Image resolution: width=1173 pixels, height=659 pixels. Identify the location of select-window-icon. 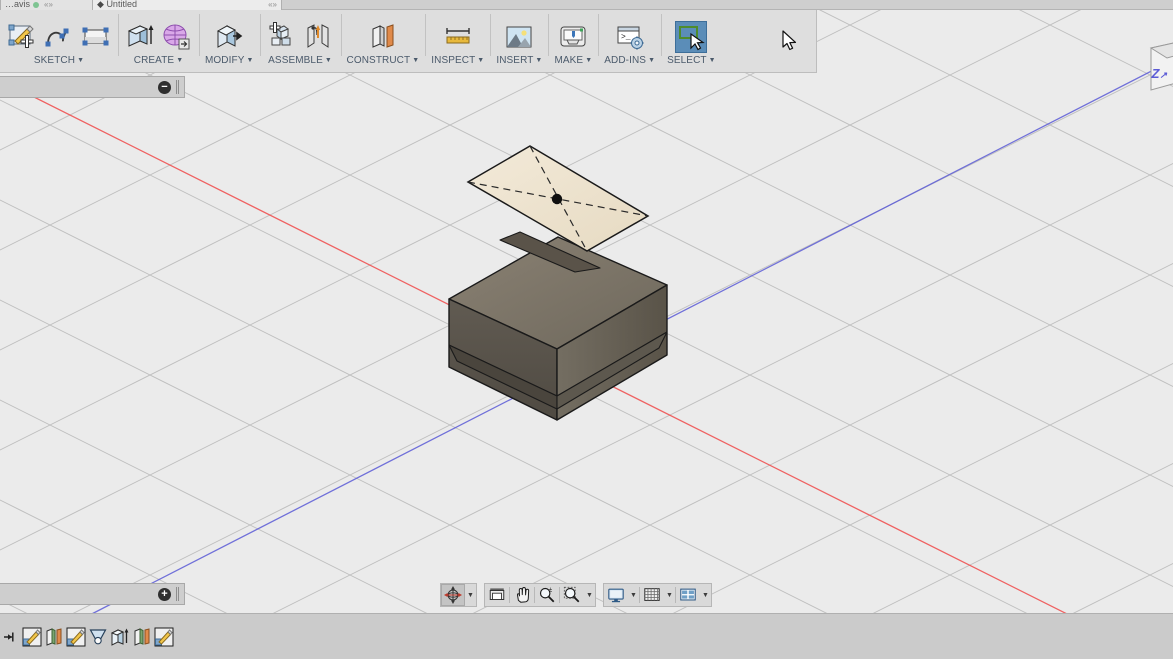
(691, 37).